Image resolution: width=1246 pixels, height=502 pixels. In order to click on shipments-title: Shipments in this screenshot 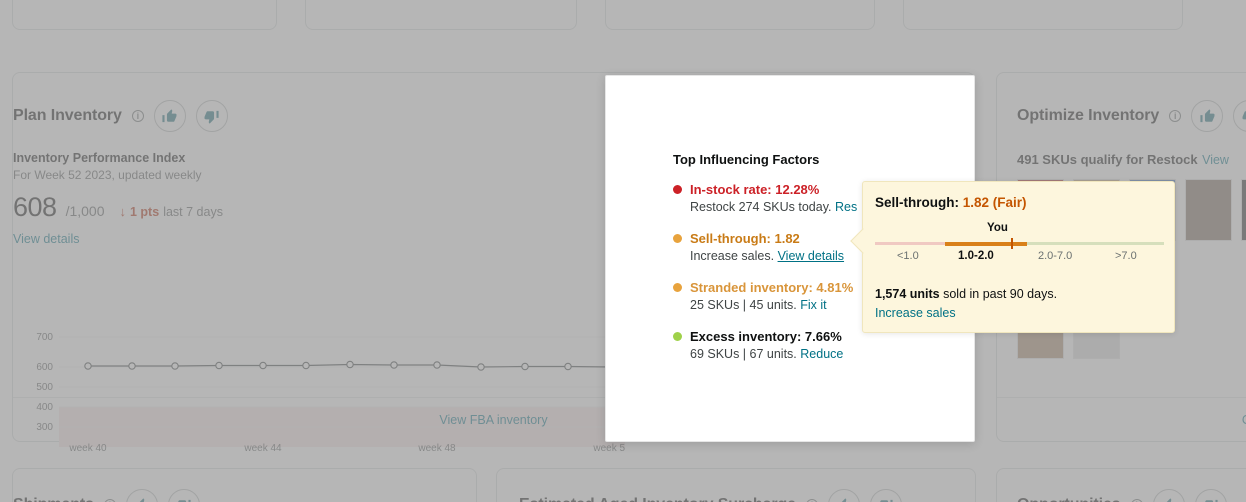, I will do `click(53, 499)`.